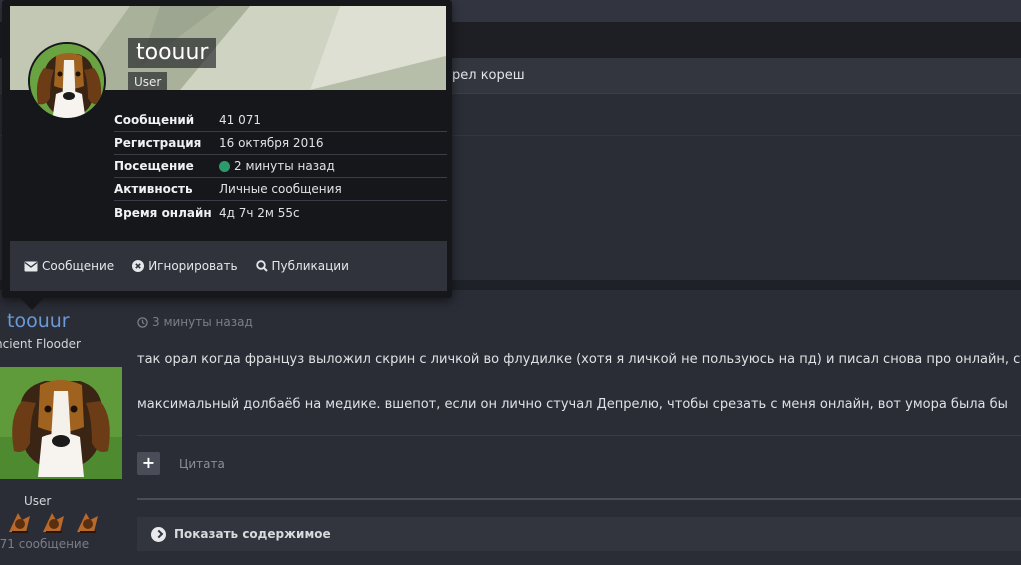  I want to click on author-group: User, so click(38, 501).